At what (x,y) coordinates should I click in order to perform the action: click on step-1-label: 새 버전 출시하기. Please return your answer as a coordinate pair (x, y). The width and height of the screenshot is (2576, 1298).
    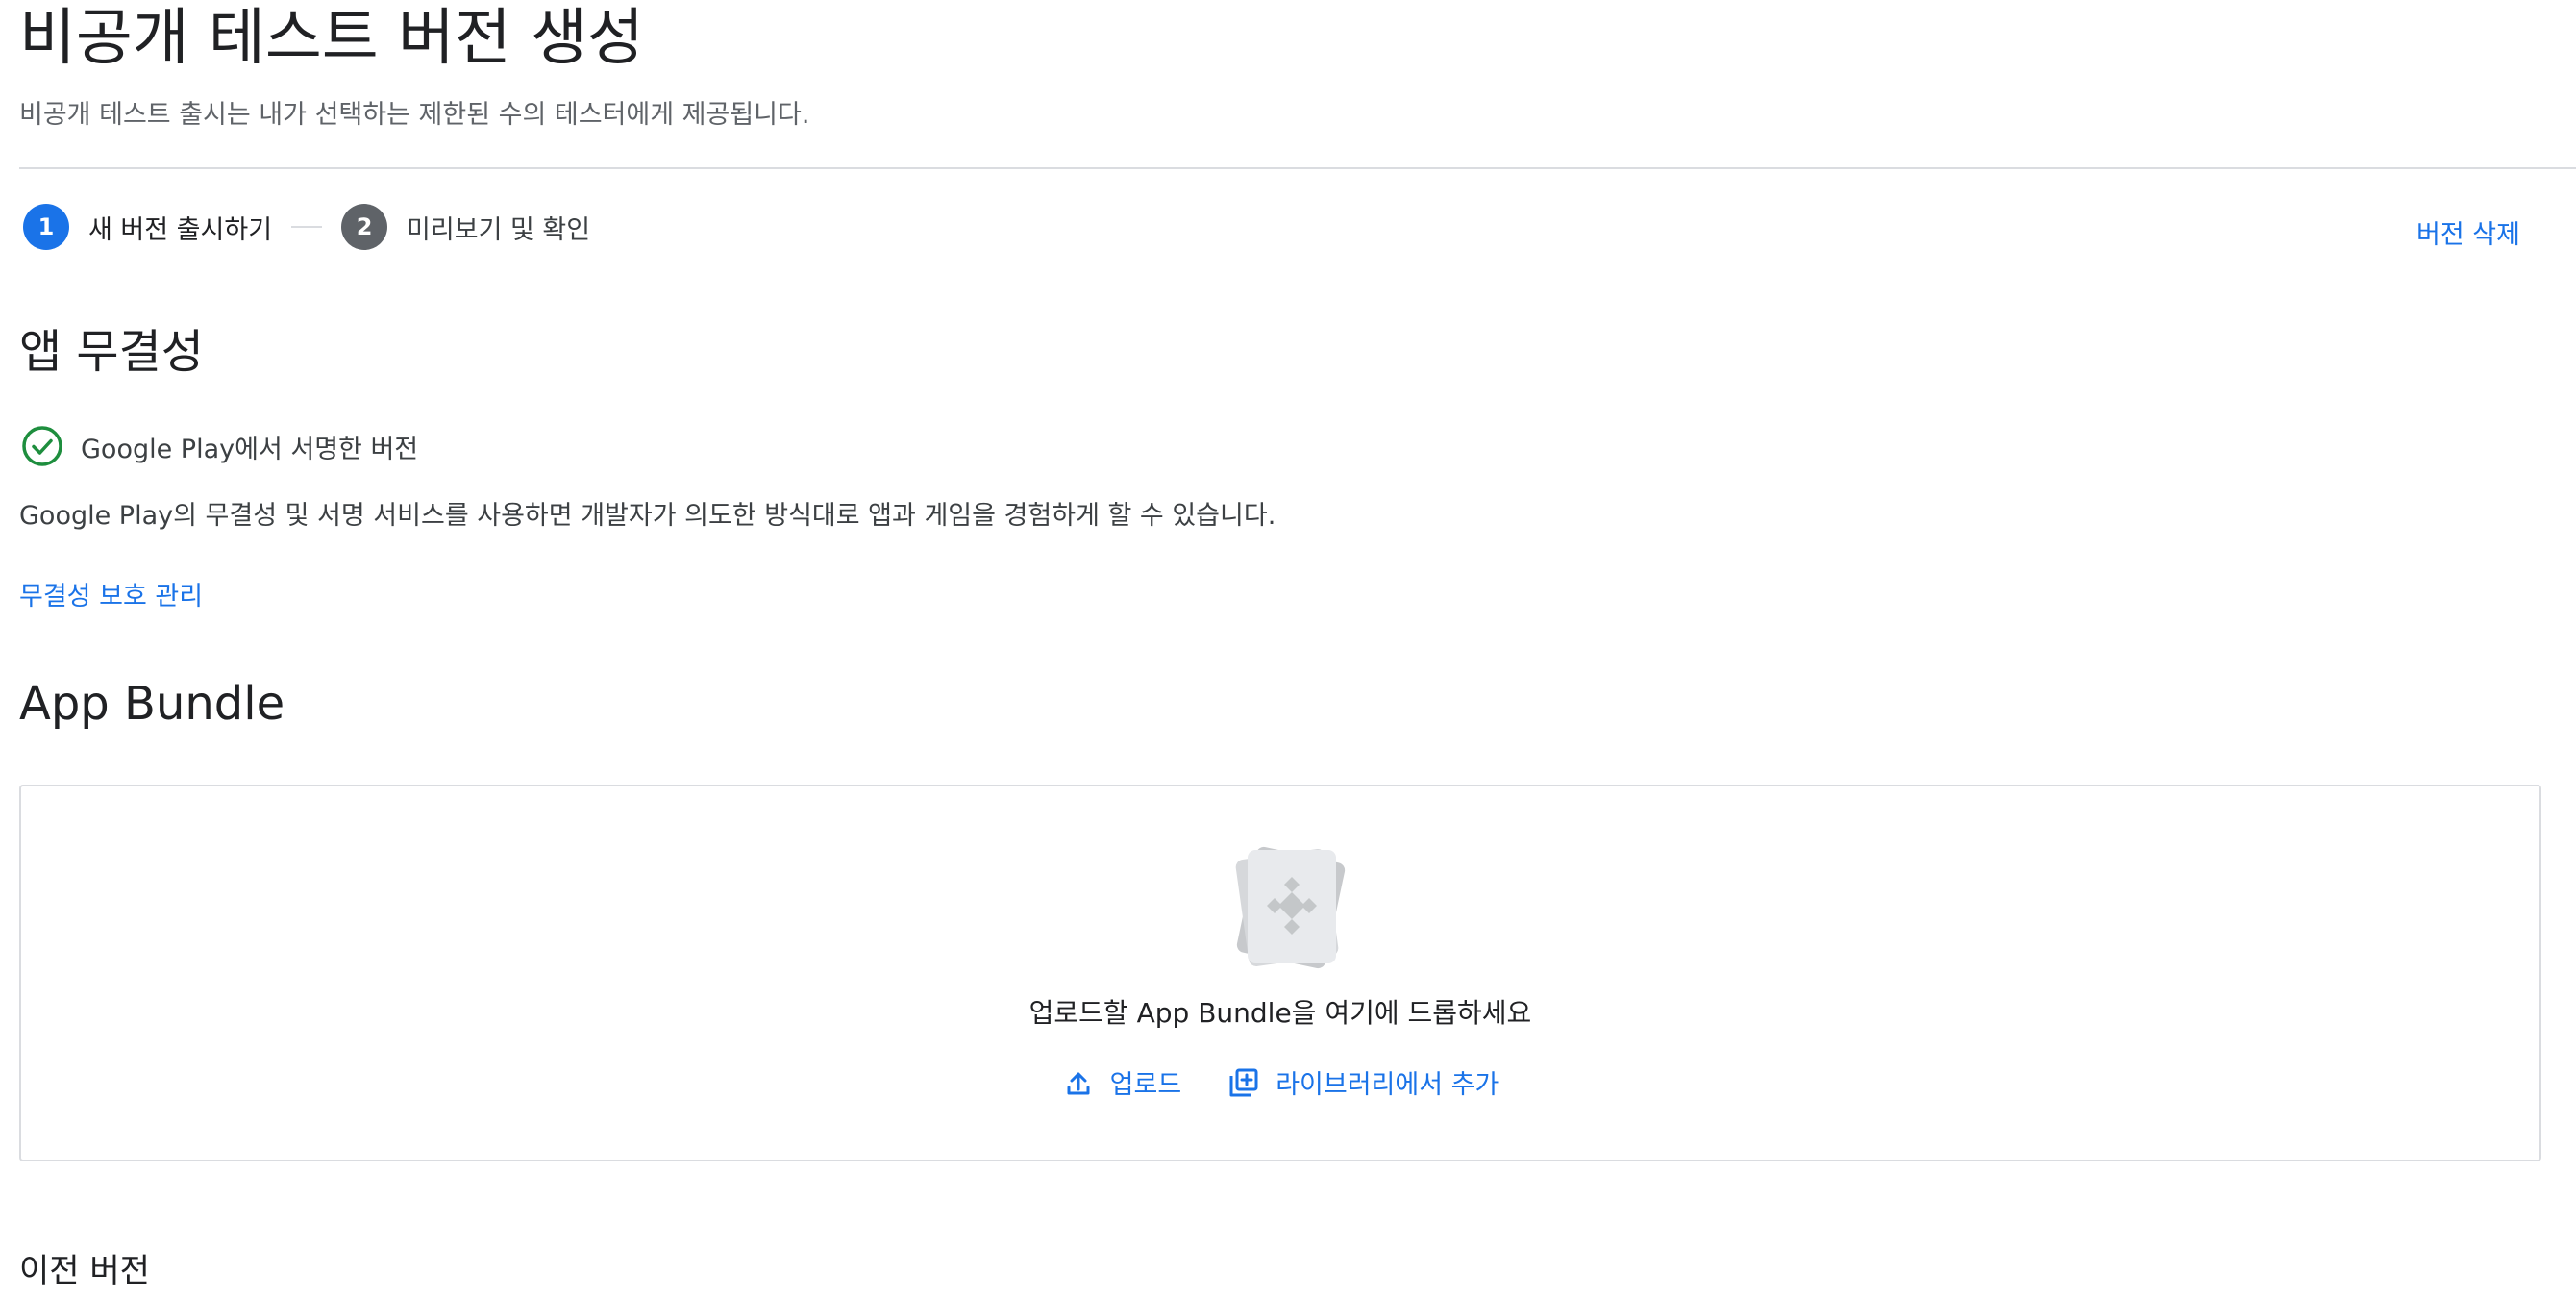
    Looking at the image, I should click on (180, 227).